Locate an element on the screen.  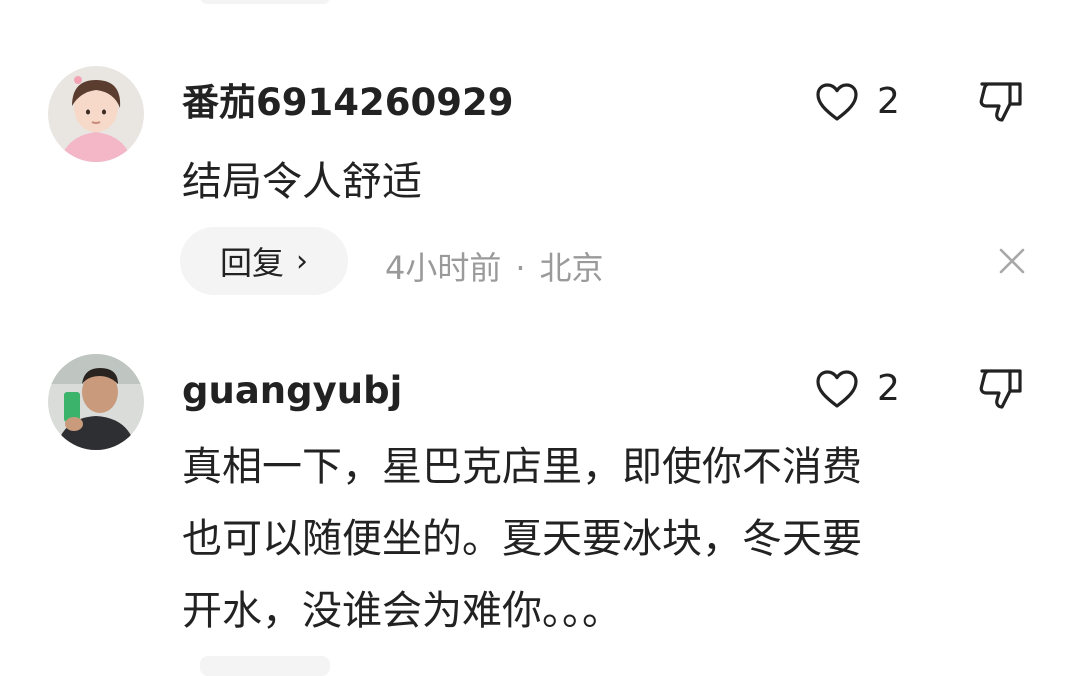
username: guangyubj is located at coordinates (292, 390).